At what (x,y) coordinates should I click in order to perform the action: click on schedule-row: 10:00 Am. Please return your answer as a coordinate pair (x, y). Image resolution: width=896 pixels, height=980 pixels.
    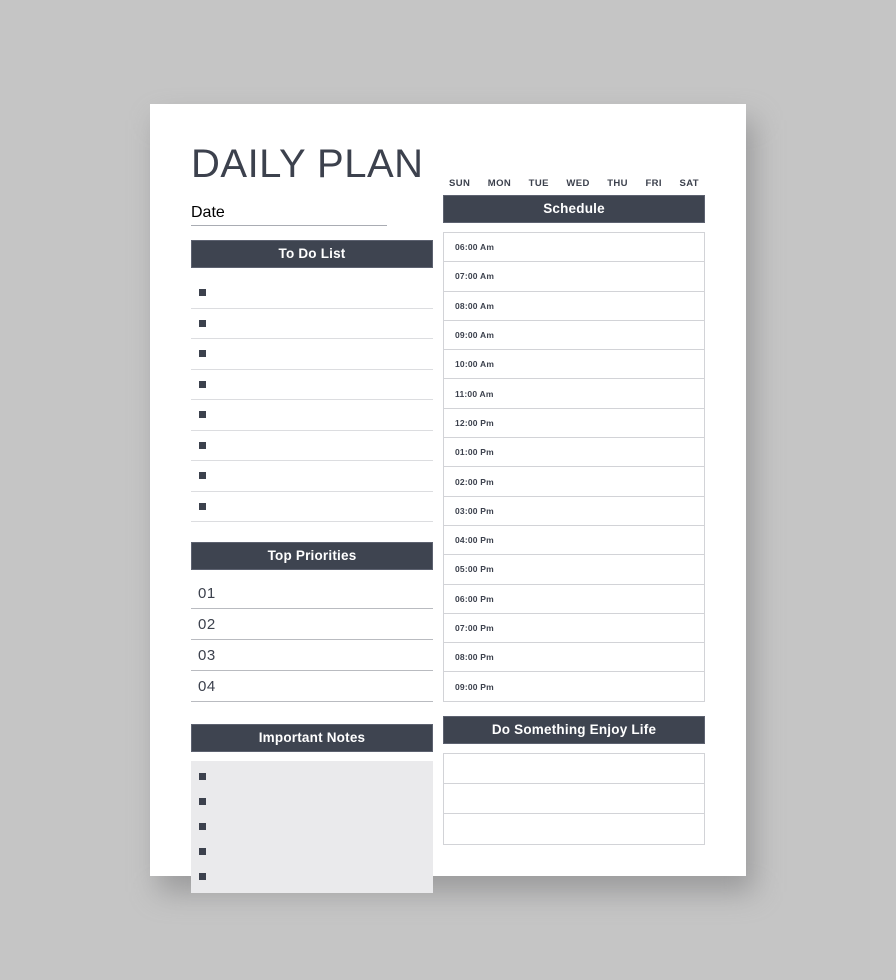
    Looking at the image, I should click on (574, 365).